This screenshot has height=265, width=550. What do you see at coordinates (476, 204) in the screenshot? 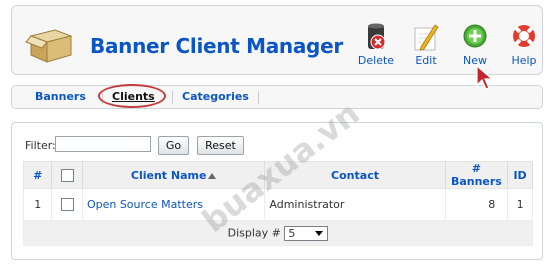
I see `cell-banners: 8` at bounding box center [476, 204].